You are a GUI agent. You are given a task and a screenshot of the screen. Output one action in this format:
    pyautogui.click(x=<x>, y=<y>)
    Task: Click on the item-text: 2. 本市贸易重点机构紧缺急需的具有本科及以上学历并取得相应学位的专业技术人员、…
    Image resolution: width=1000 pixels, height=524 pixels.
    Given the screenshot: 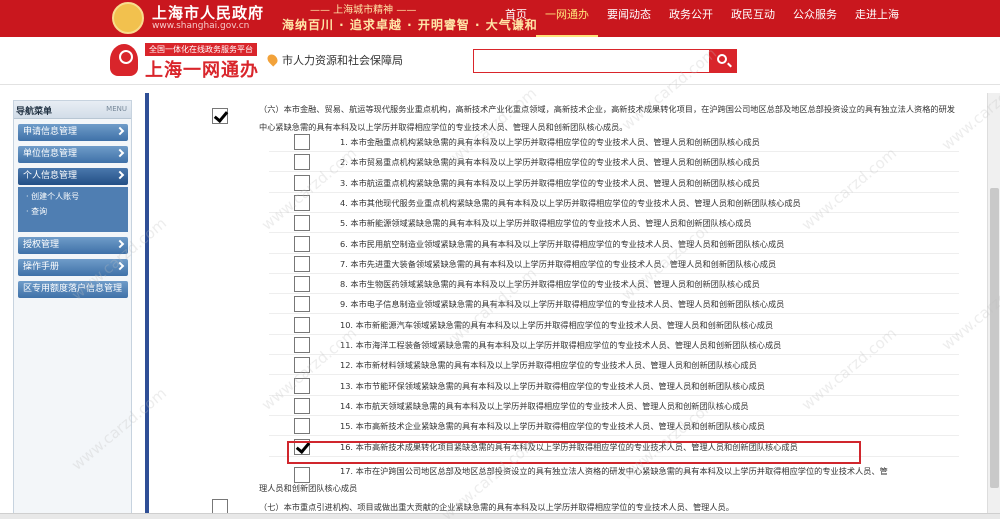 What is the action you would take?
    pyautogui.click(x=550, y=162)
    